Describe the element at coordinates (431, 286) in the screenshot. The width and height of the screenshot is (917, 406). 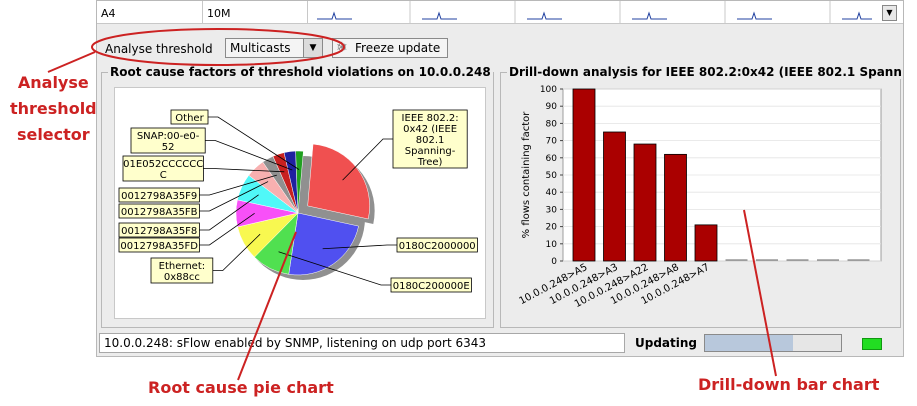
I see `pie-label-text: 0180C200000E` at that location.